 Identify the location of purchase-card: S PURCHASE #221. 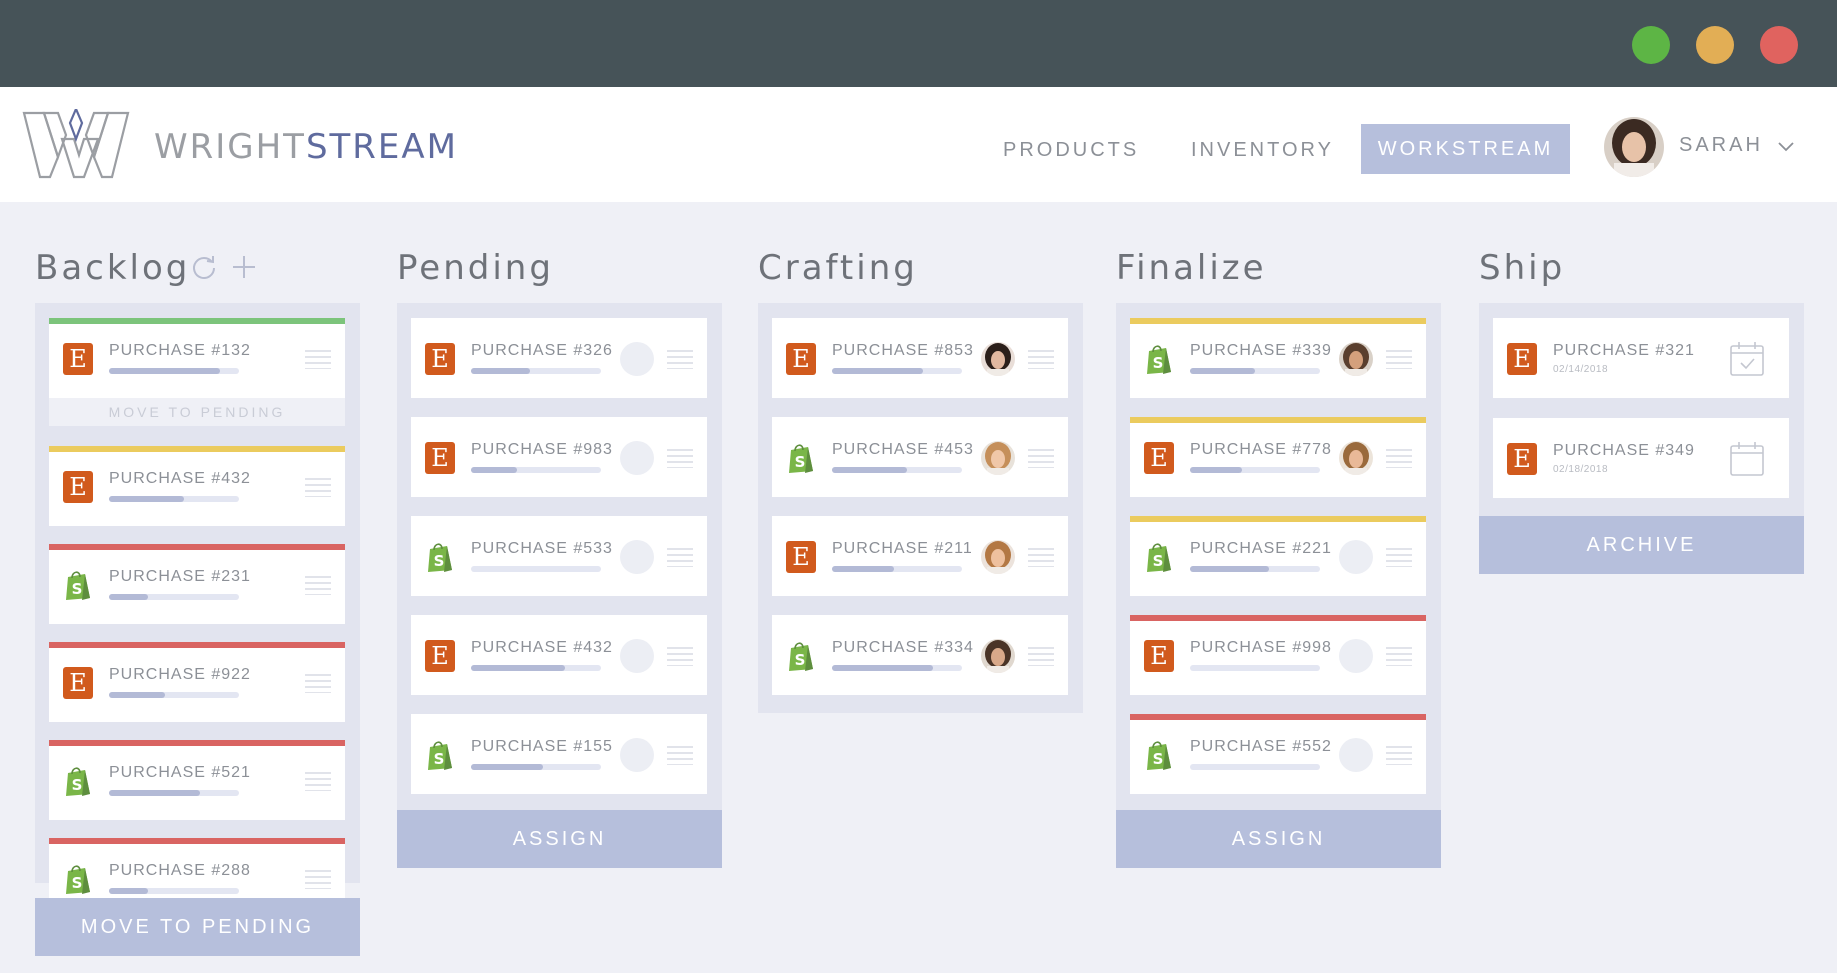
(1278, 556).